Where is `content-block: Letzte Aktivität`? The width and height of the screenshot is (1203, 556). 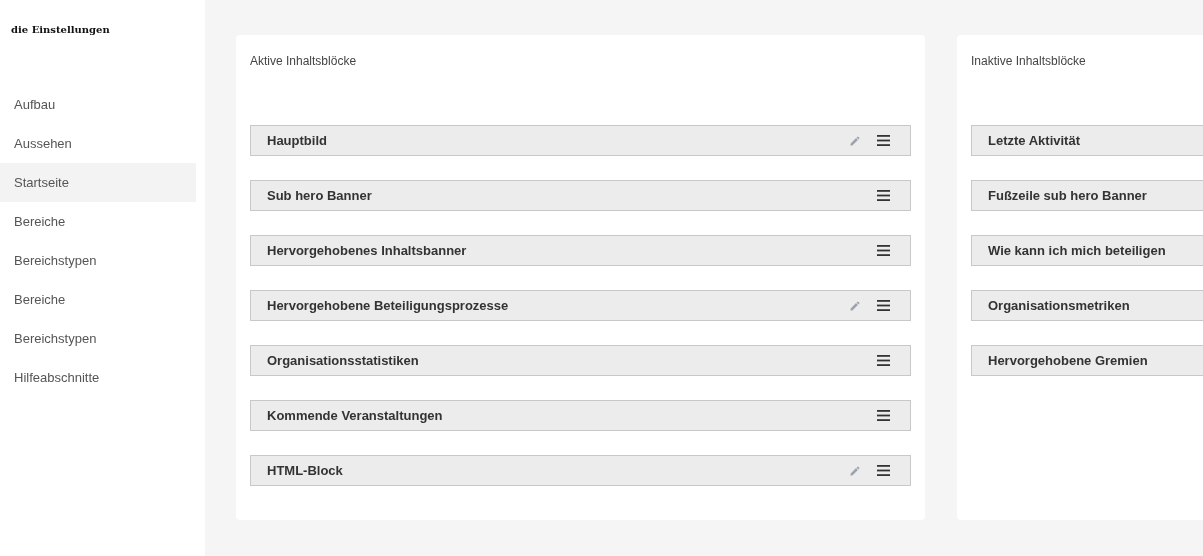 content-block: Letzte Aktivität is located at coordinates (1087, 140).